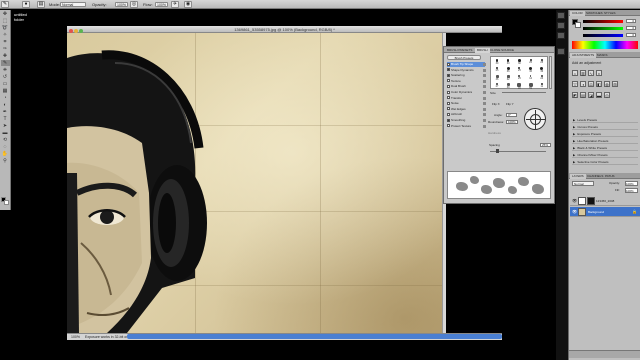  I want to click on layer-row: 👁 123456_2008, so click(605, 201).